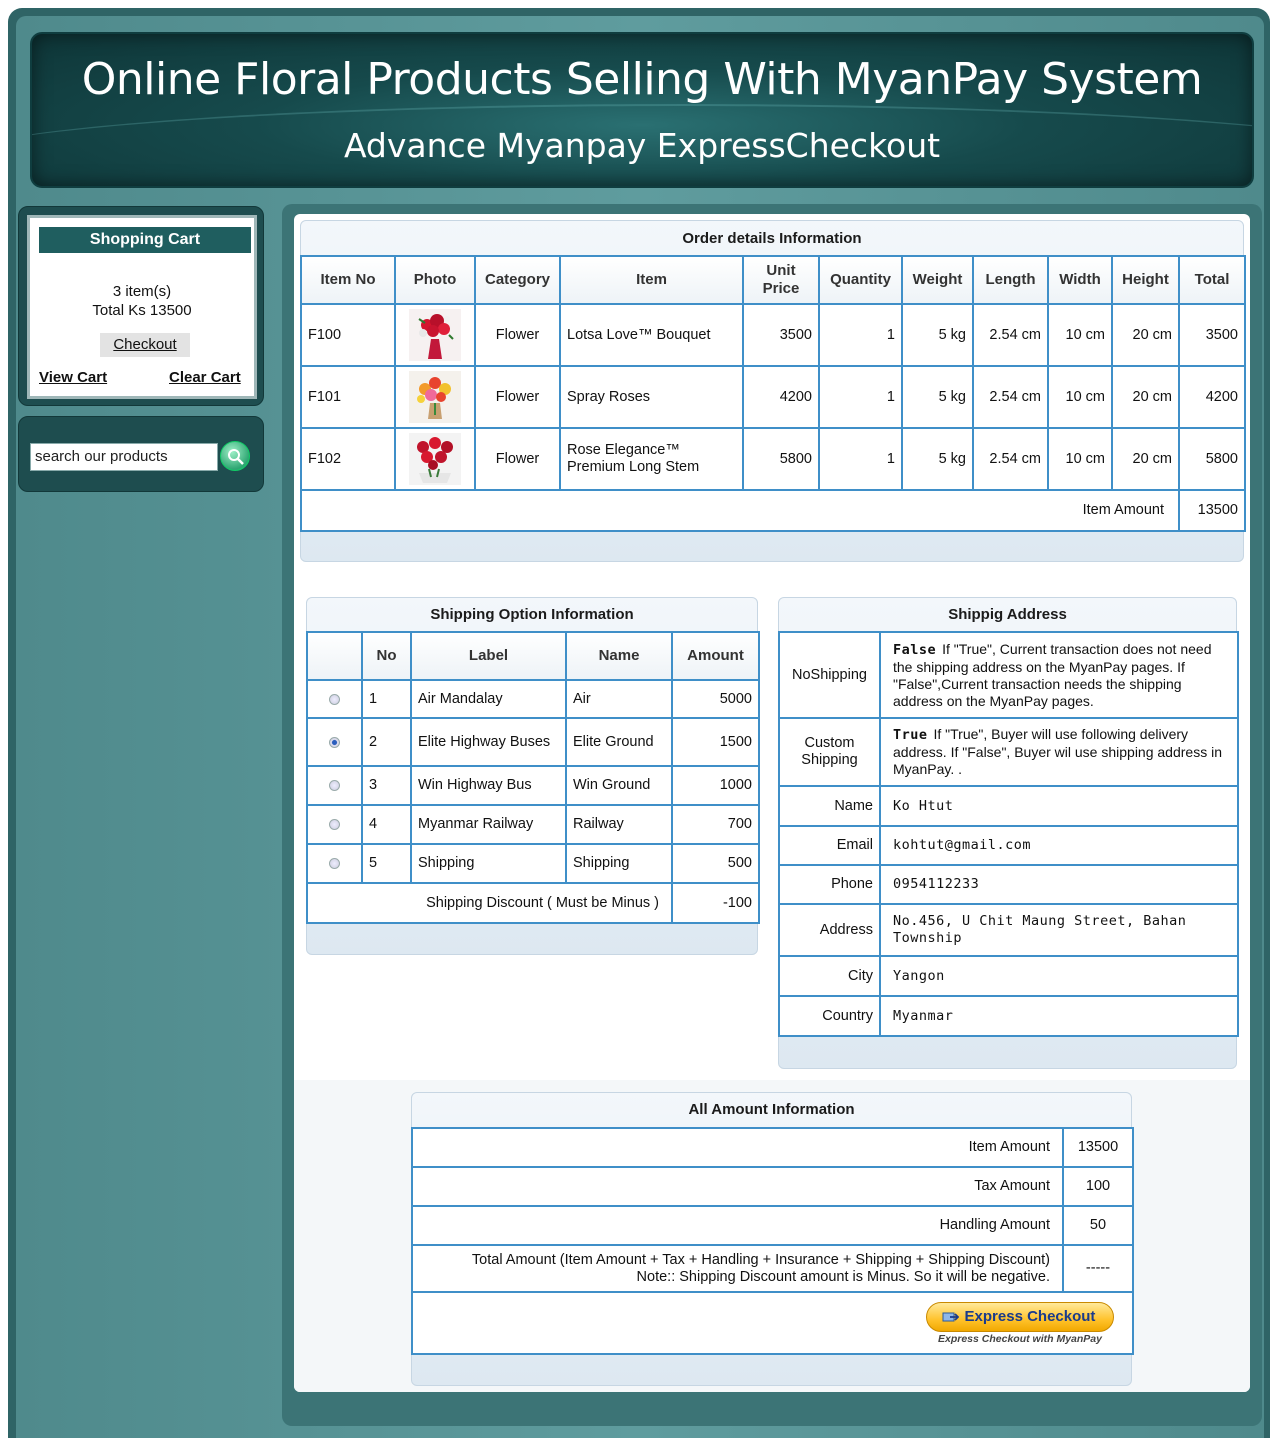 This screenshot has height=1438, width=1272. What do you see at coordinates (1080, 280) in the screenshot?
I see `order-header: Width` at bounding box center [1080, 280].